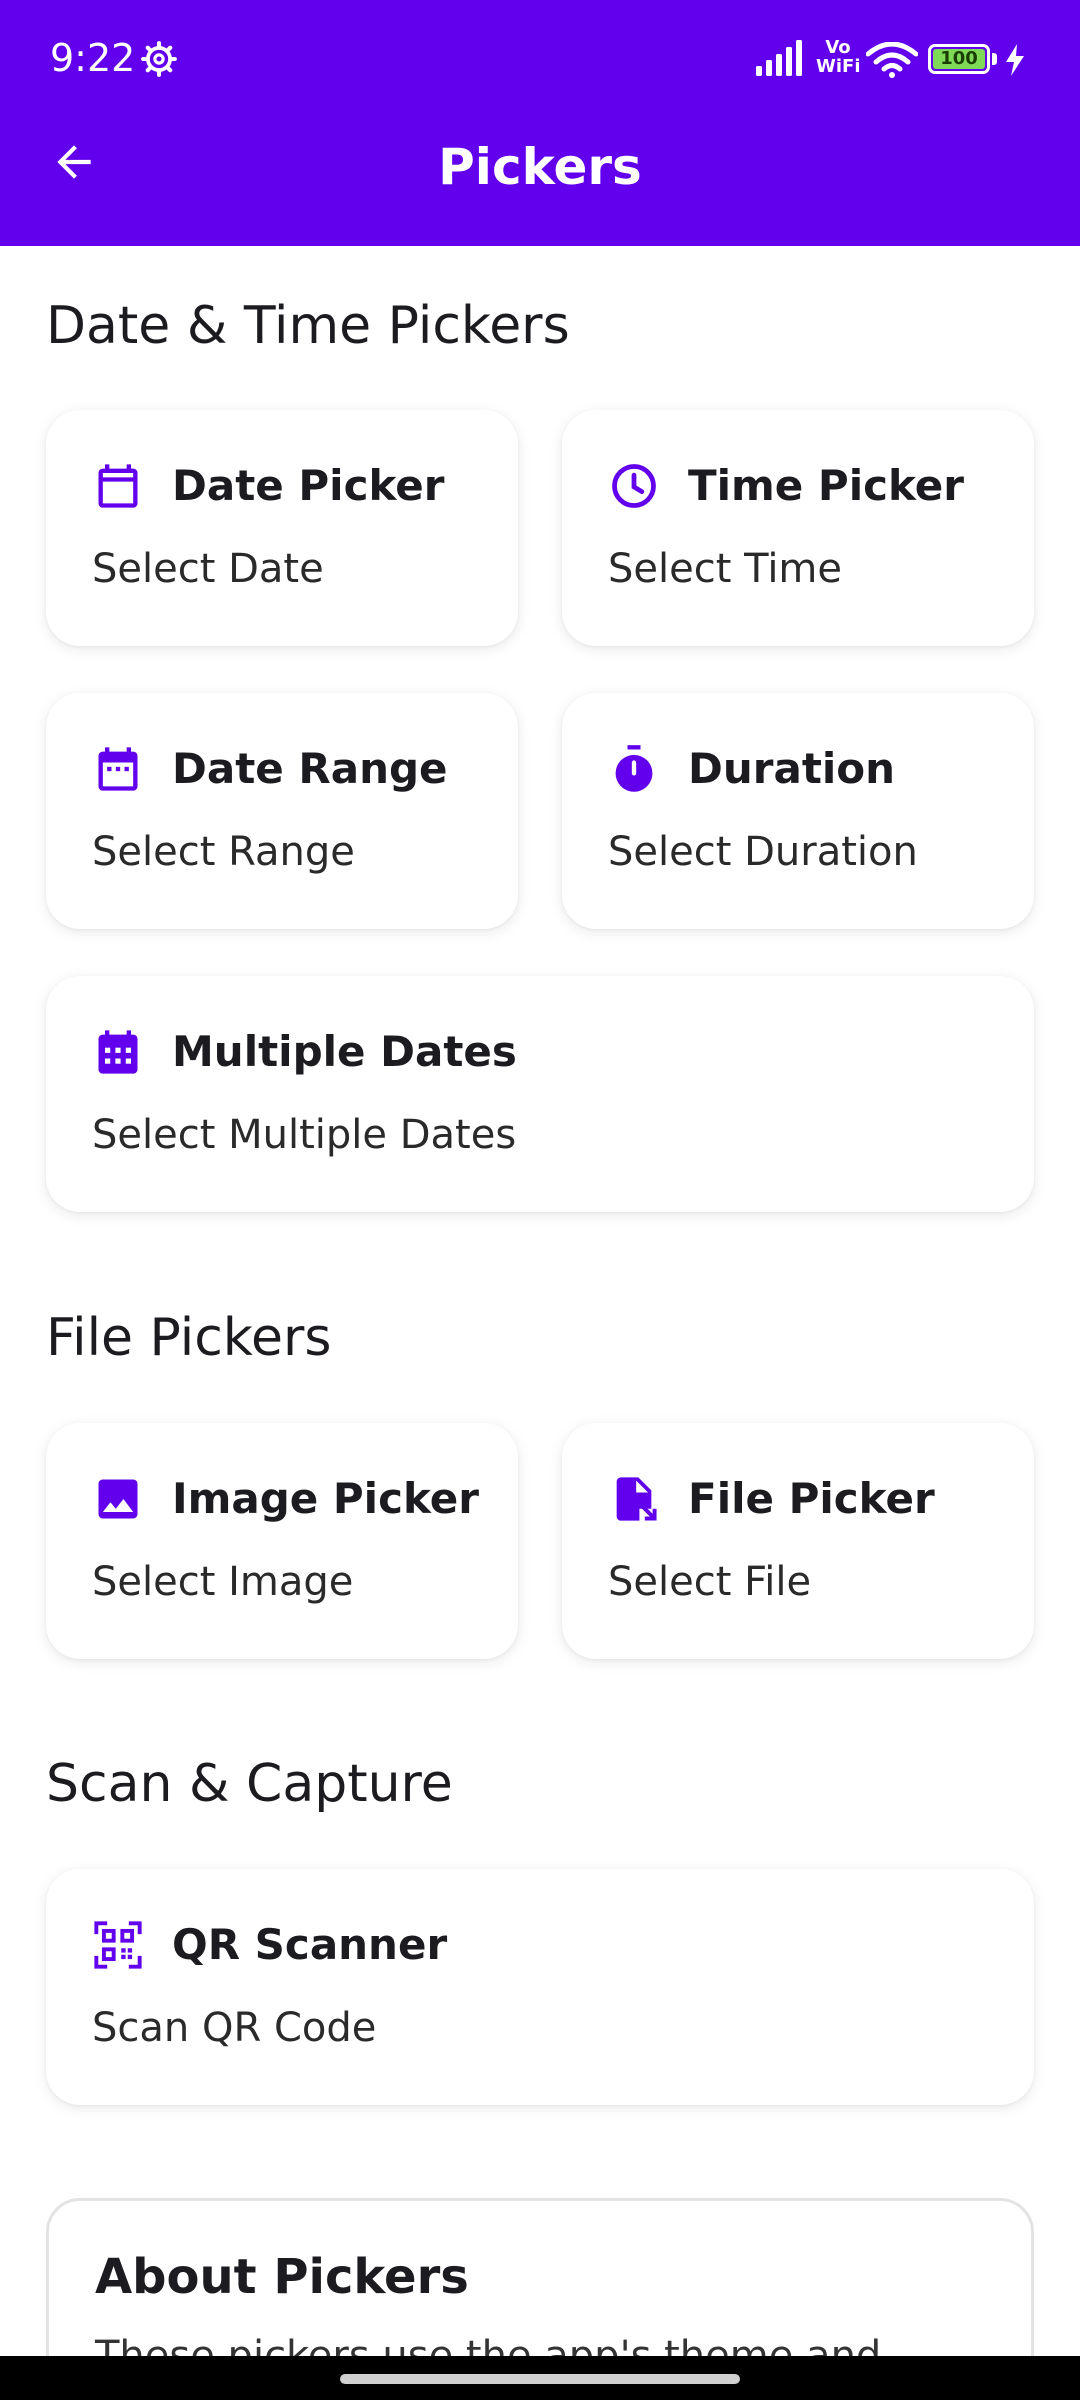 The height and width of the screenshot is (2400, 1080). Describe the element at coordinates (488, 2344) in the screenshot. I see `about-body: These pickers use the app's theme and` at that location.